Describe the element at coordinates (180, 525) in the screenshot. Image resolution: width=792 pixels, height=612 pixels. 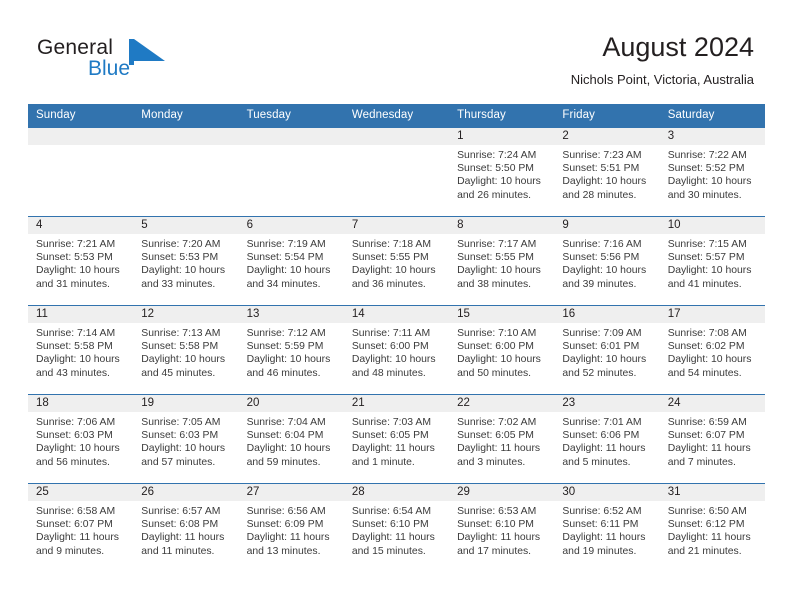
I see `sunset-text: Sunset: 6:08 PM` at that location.